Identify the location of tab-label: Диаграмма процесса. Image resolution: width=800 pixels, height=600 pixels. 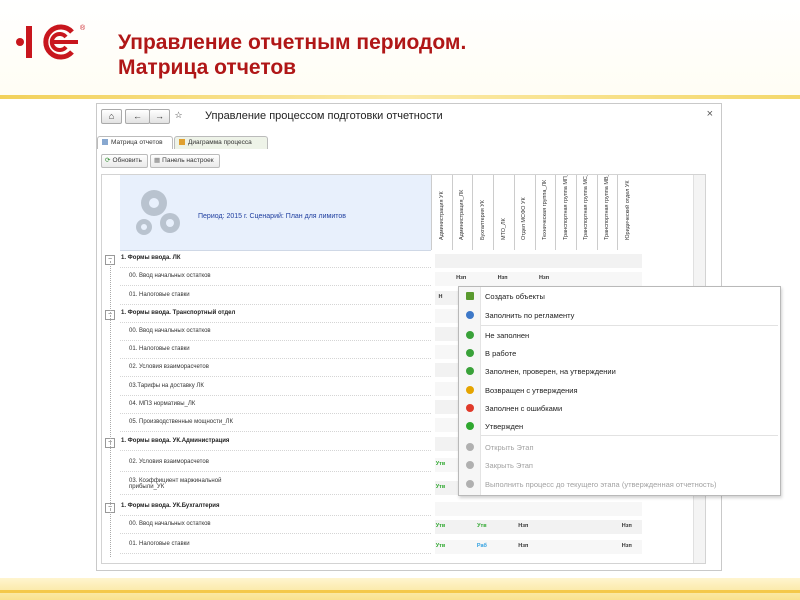
(220, 142).